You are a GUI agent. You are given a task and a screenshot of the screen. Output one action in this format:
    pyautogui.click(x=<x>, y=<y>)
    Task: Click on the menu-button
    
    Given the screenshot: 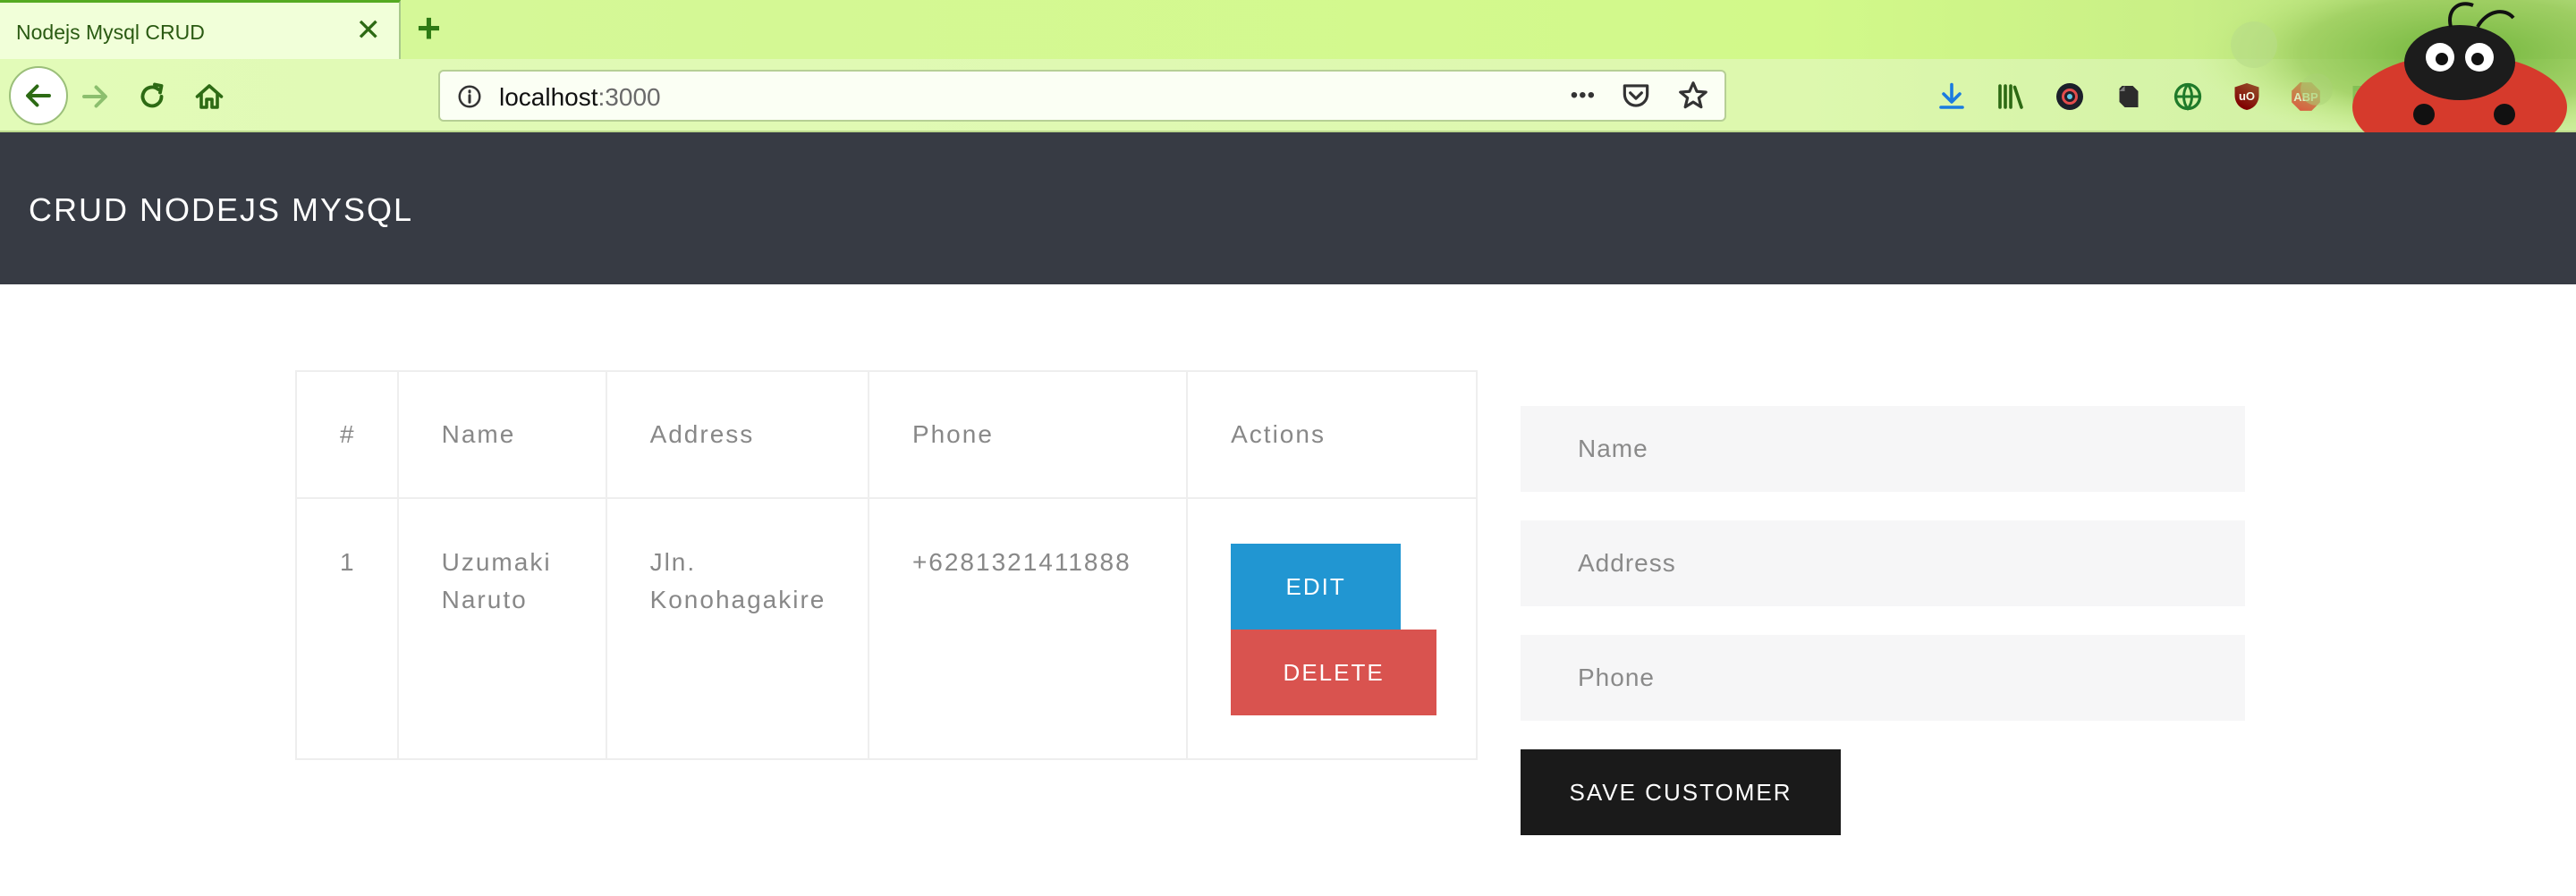 What is the action you would take?
    pyautogui.click(x=2540, y=96)
    